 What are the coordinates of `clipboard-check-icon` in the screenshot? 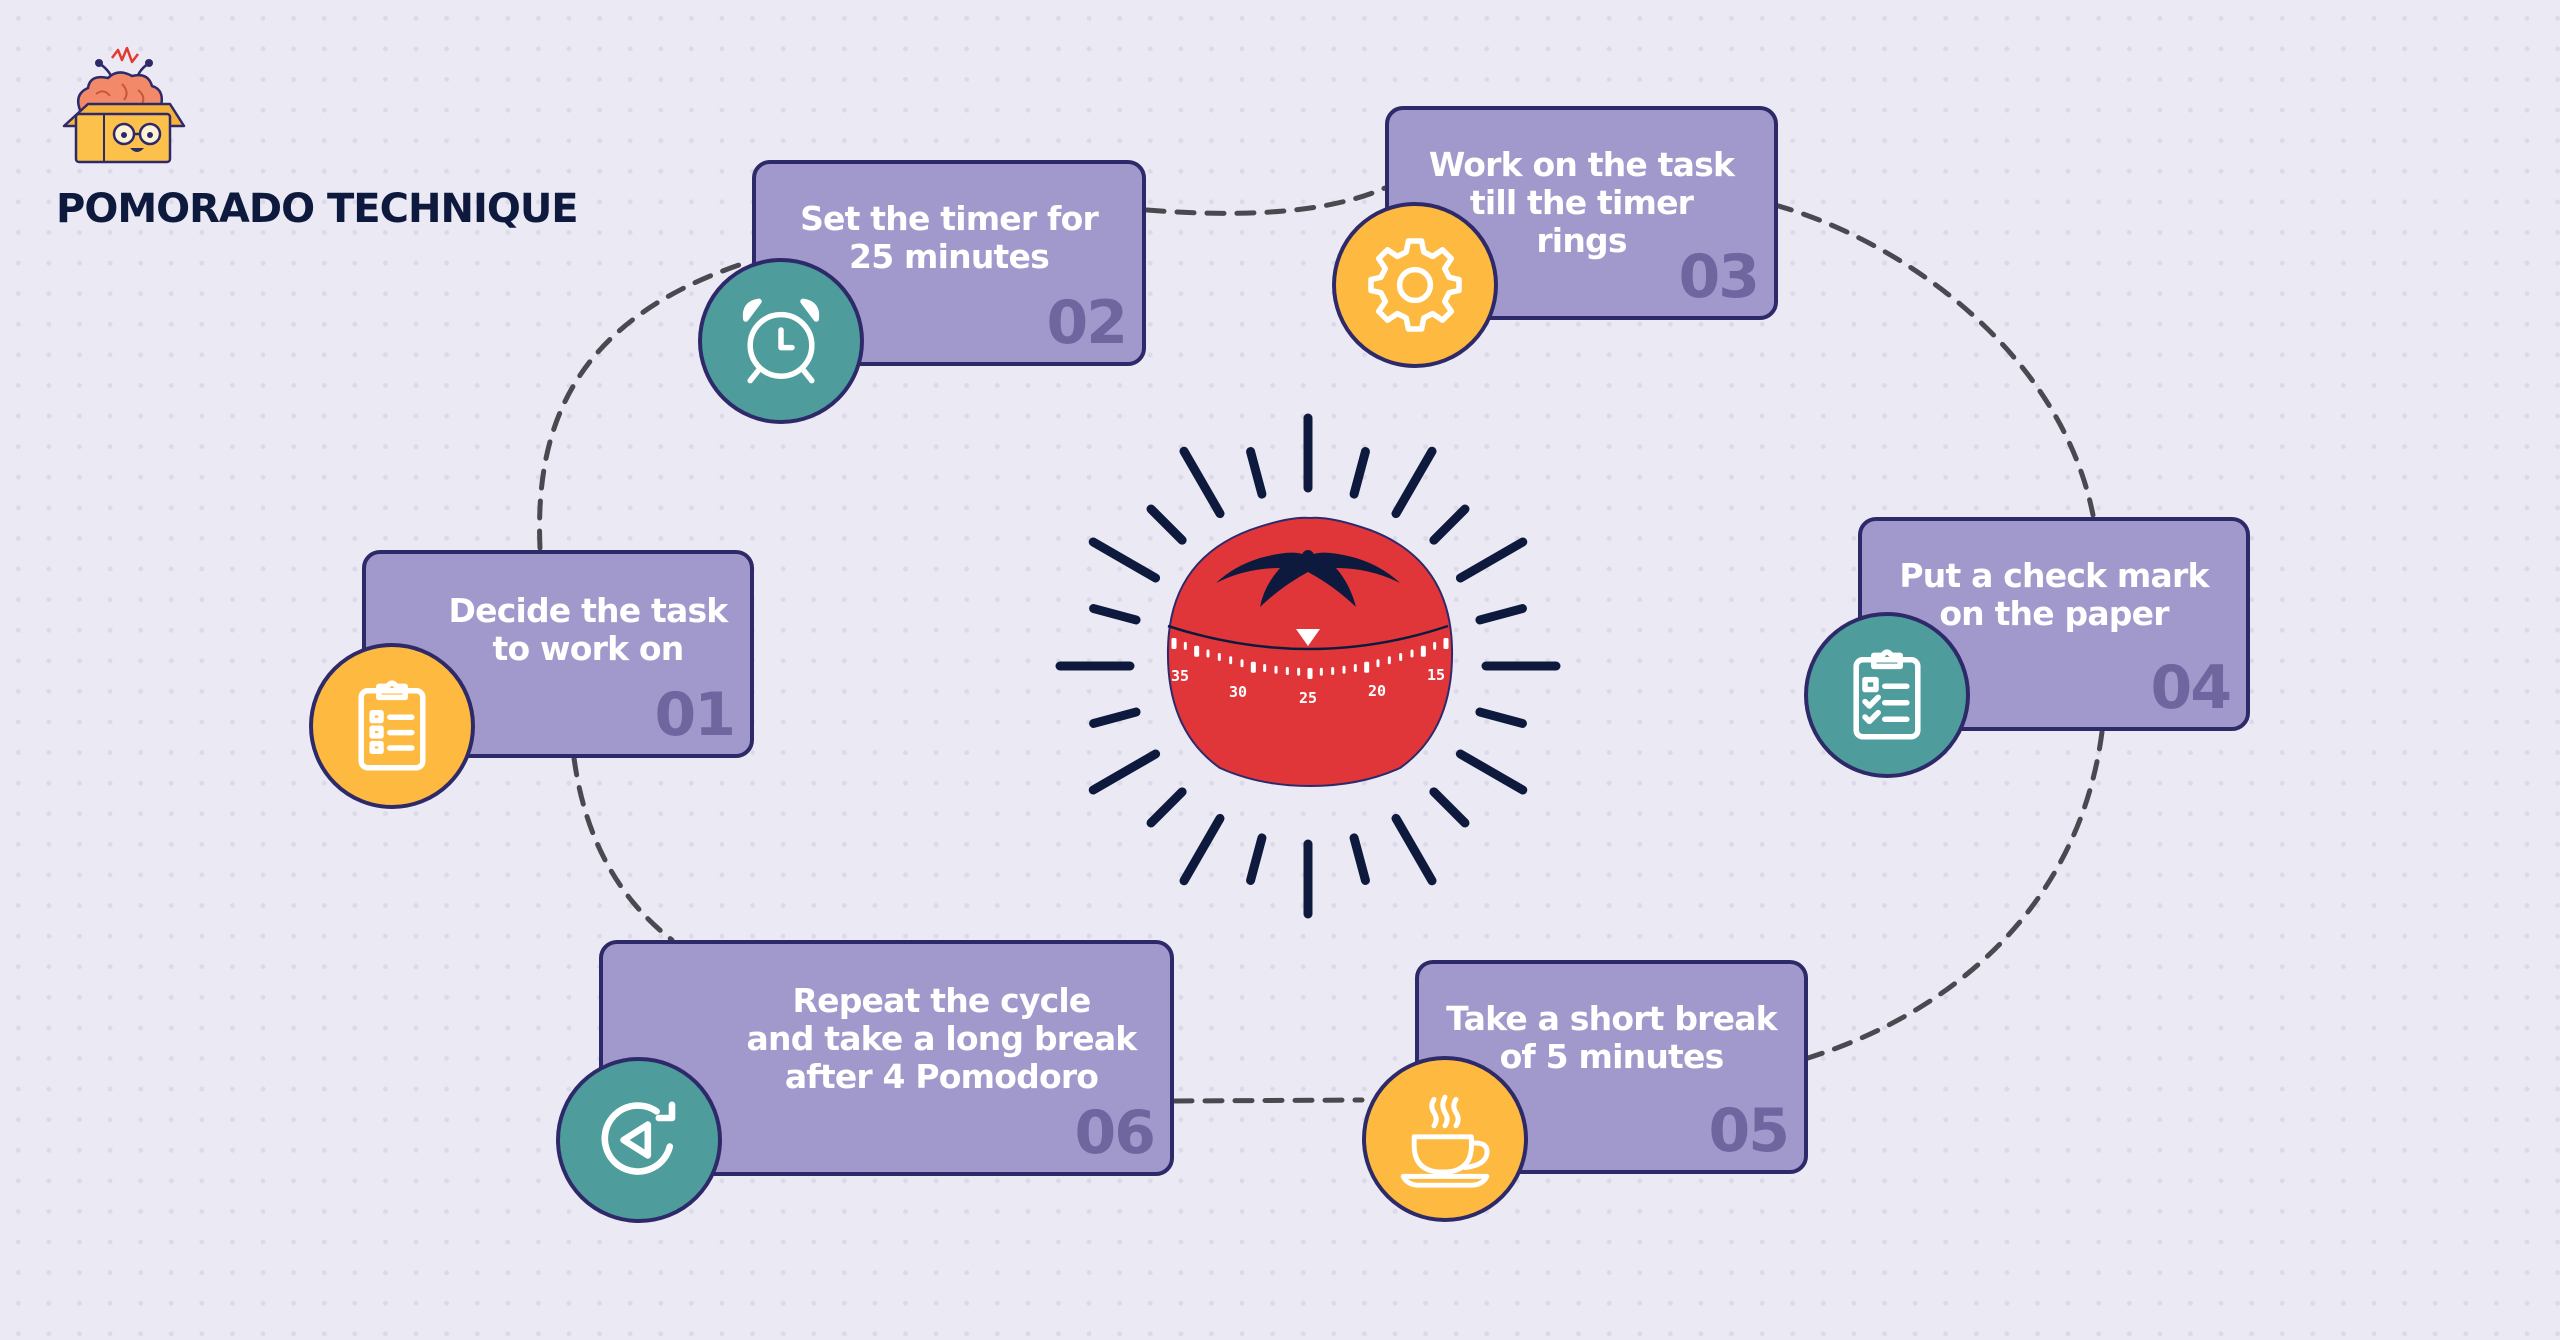 It's located at (1887, 694).